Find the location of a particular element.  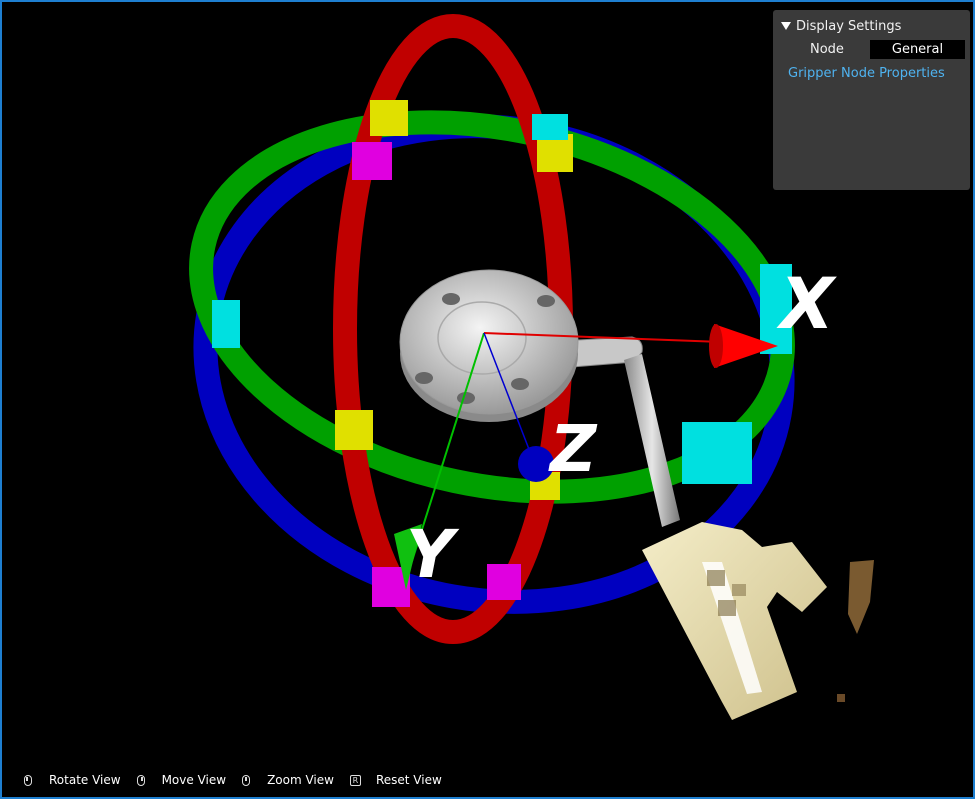

reset-view-hint: R Reset View is located at coordinates (395, 780).